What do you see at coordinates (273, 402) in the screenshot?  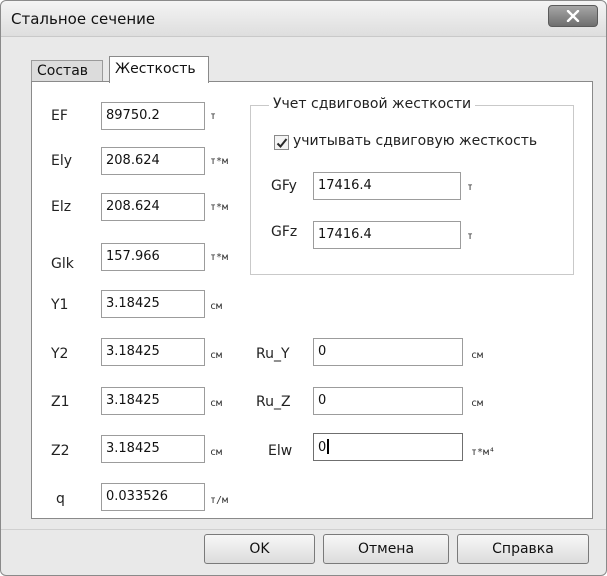 I see `label-ru-z: Ru_Z` at bounding box center [273, 402].